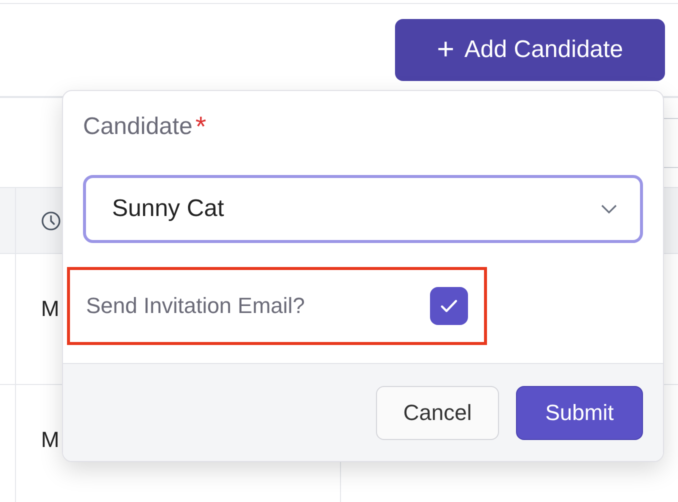  What do you see at coordinates (137, 127) in the screenshot?
I see `field-label: Candidate` at bounding box center [137, 127].